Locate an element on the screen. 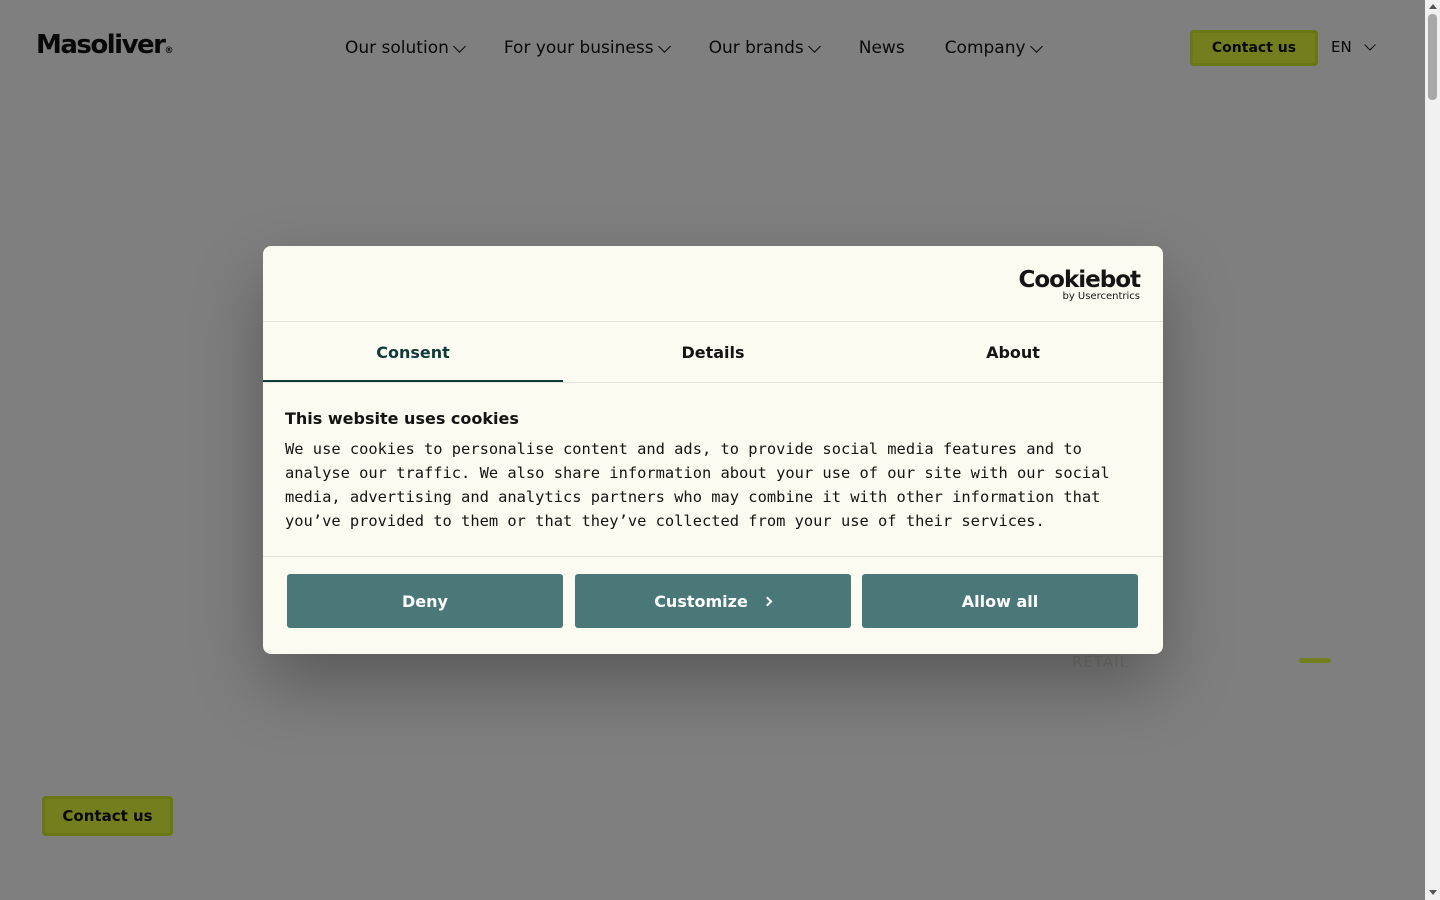  scroll-down-arrow-icon is located at coordinates (1433, 892).